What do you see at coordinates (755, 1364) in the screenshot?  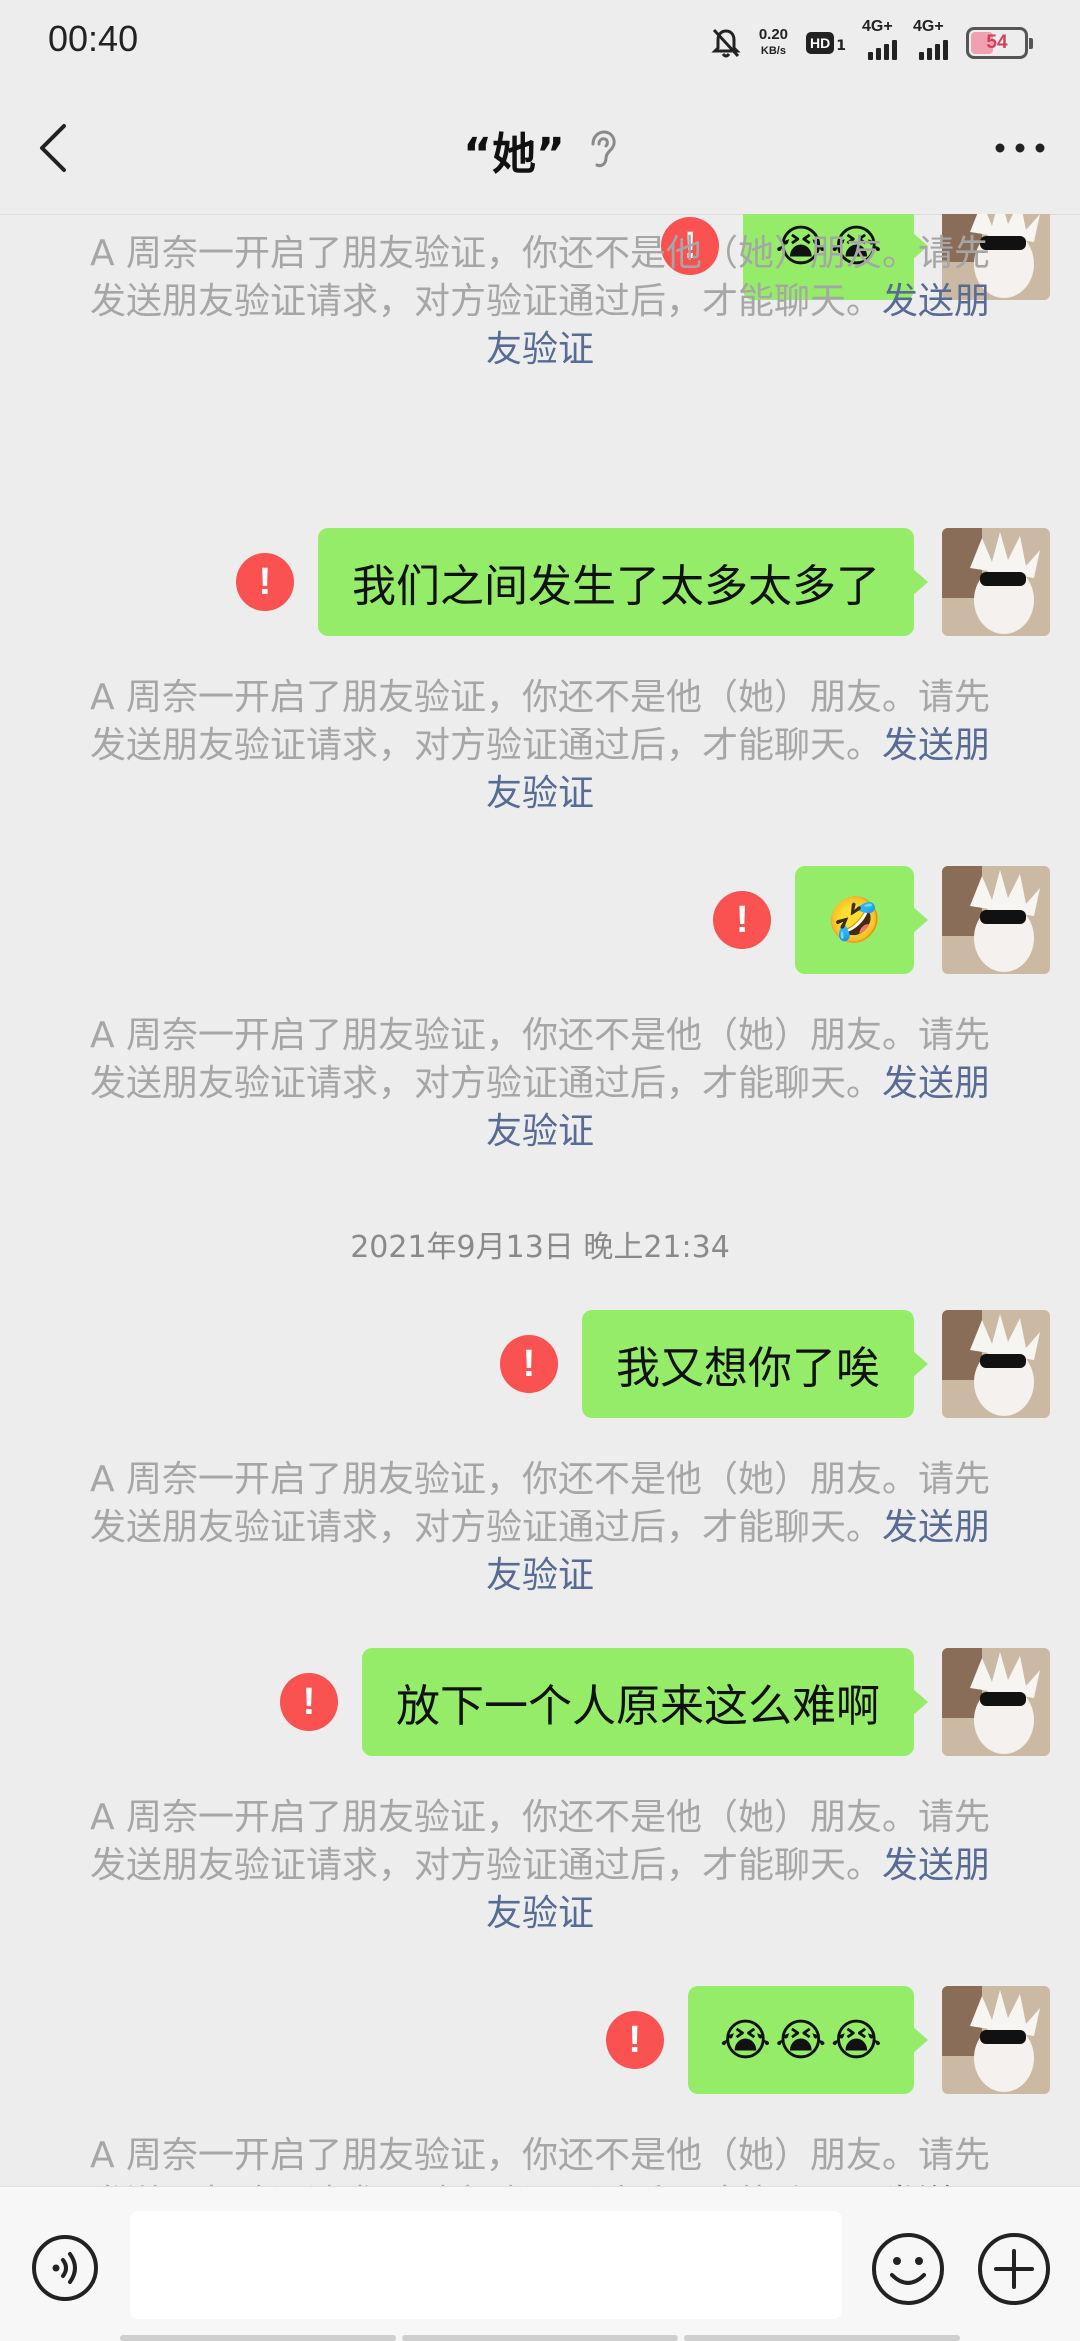 I see `message-bubble: 我又想你了唉` at bounding box center [755, 1364].